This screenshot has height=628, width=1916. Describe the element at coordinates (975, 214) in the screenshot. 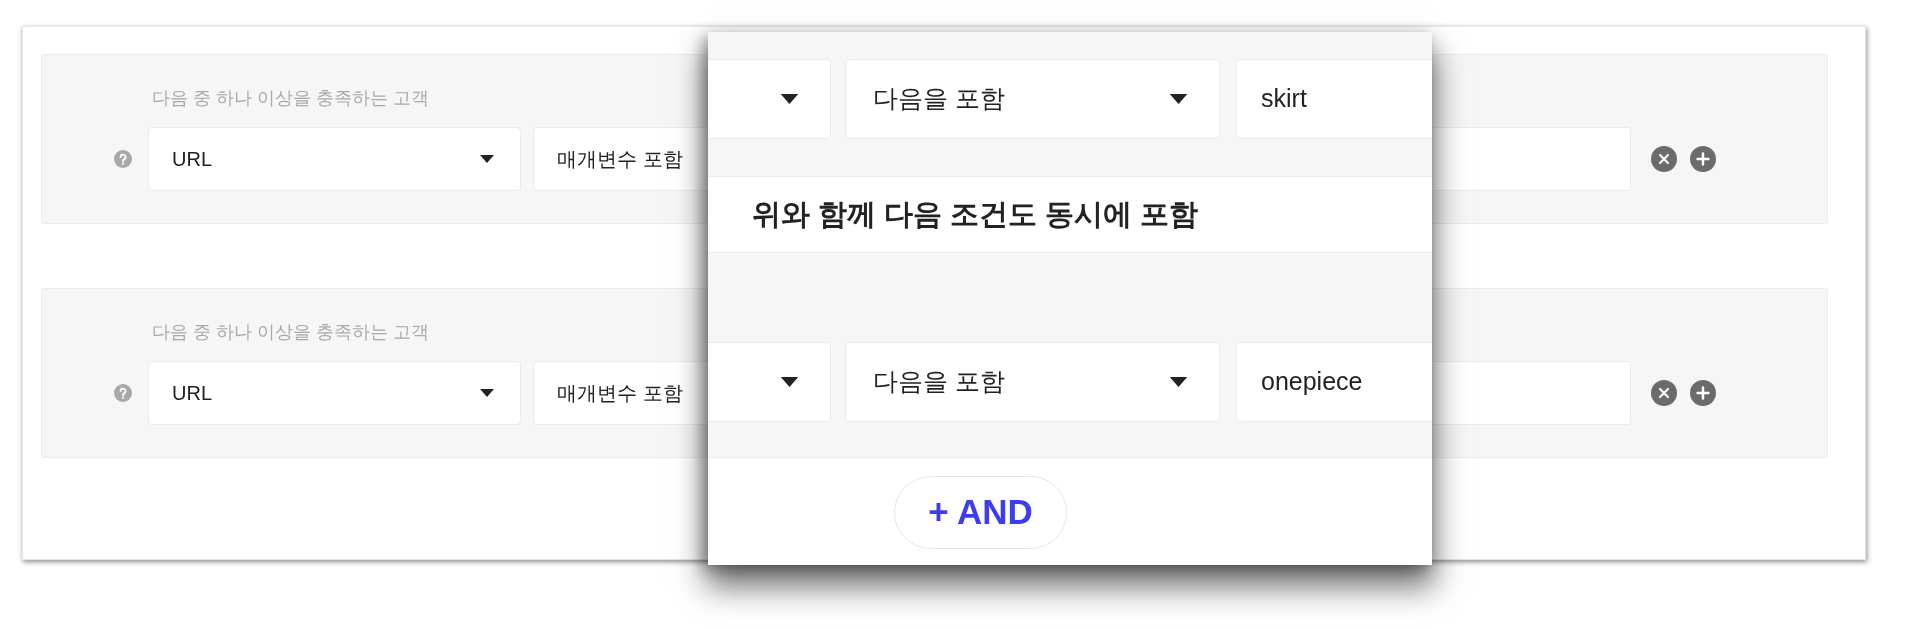

I see `section-heading: 위와 함께 다음 조건도 동시에 포함` at that location.